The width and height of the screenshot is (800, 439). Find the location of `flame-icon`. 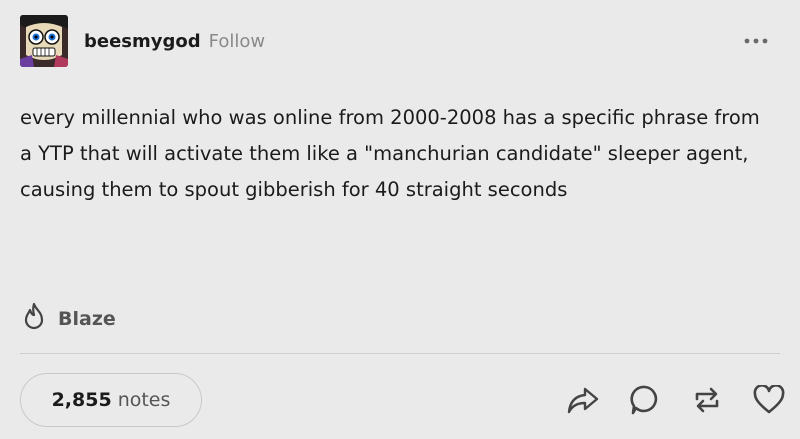

flame-icon is located at coordinates (34, 319).